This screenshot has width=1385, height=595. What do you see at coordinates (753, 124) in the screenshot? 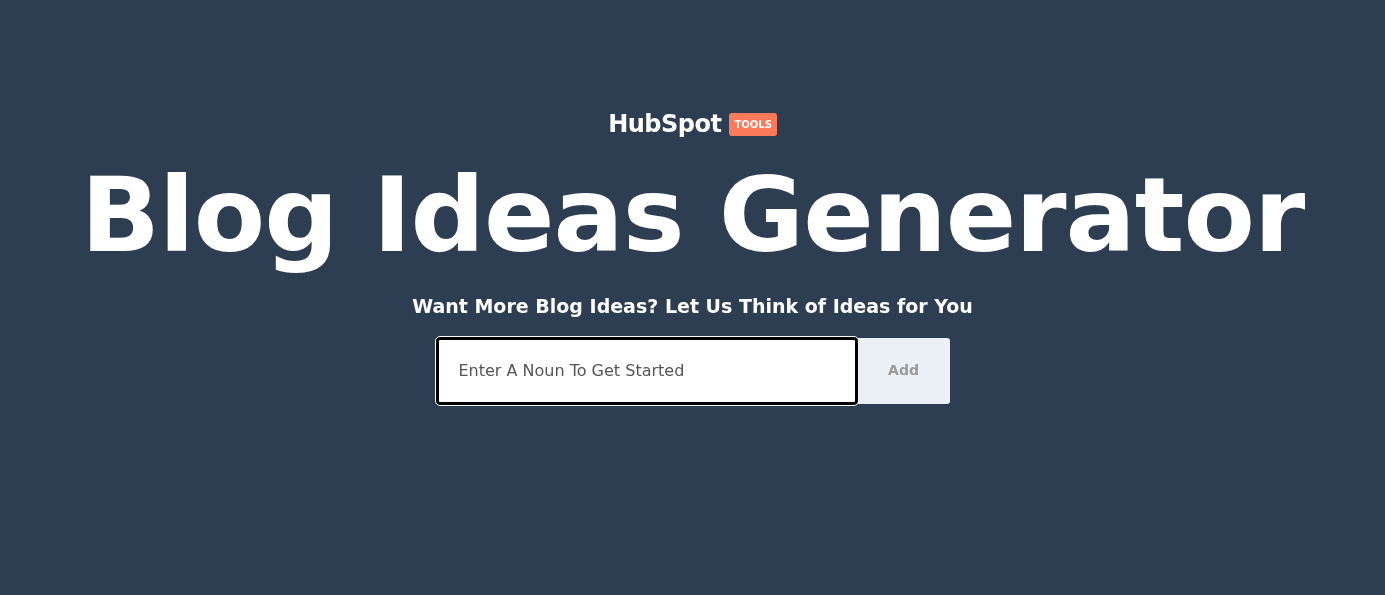
I see `tools-badge: TOOLS` at bounding box center [753, 124].